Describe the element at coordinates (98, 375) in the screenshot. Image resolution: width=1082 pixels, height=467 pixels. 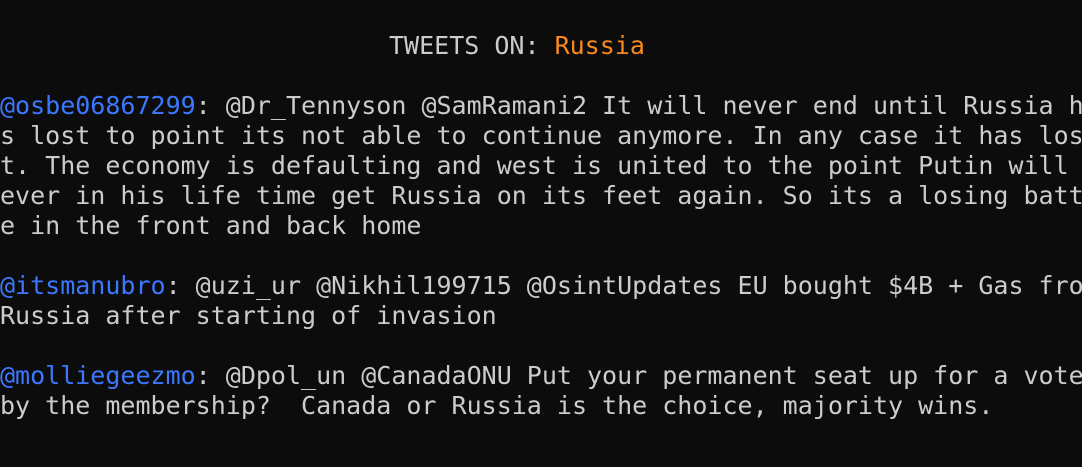
I see `tweet-username: @molliegeezmo` at that location.